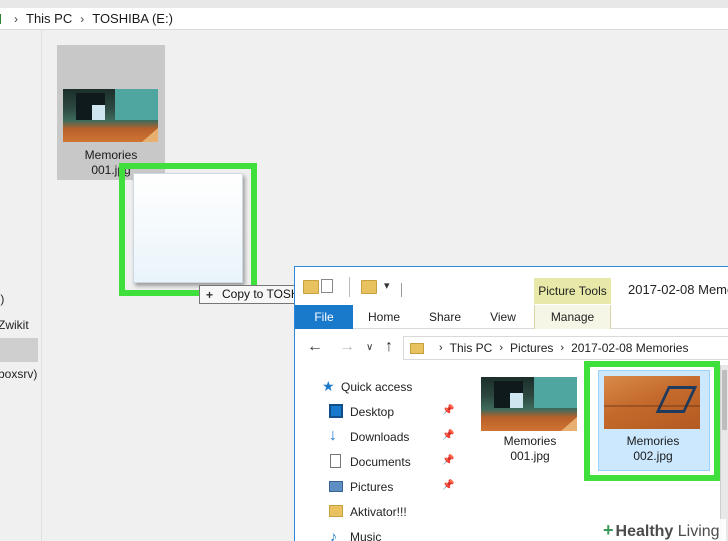  What do you see at coordinates (678, 289) in the screenshot?
I see `window-title: 2017-02-08 Memories` at bounding box center [678, 289].